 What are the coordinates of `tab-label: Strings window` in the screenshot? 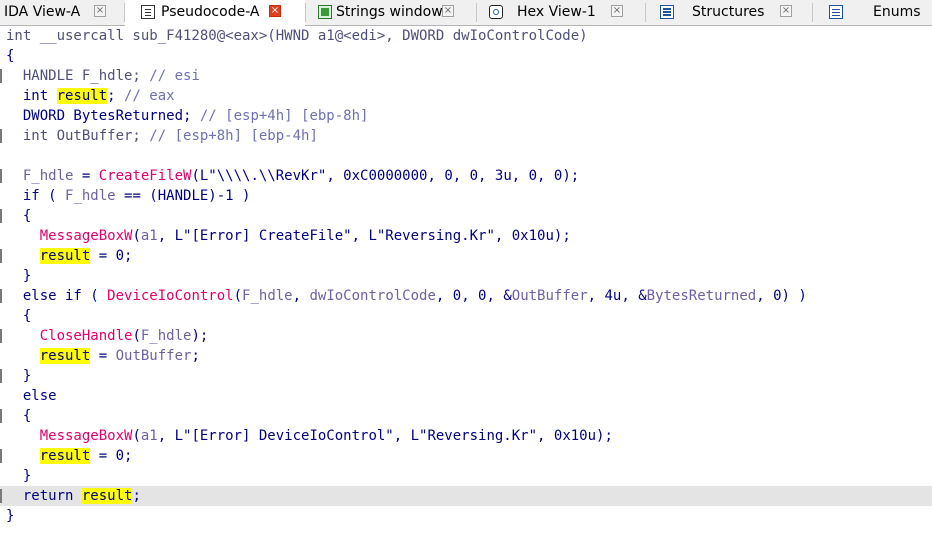 It's located at (389, 12).